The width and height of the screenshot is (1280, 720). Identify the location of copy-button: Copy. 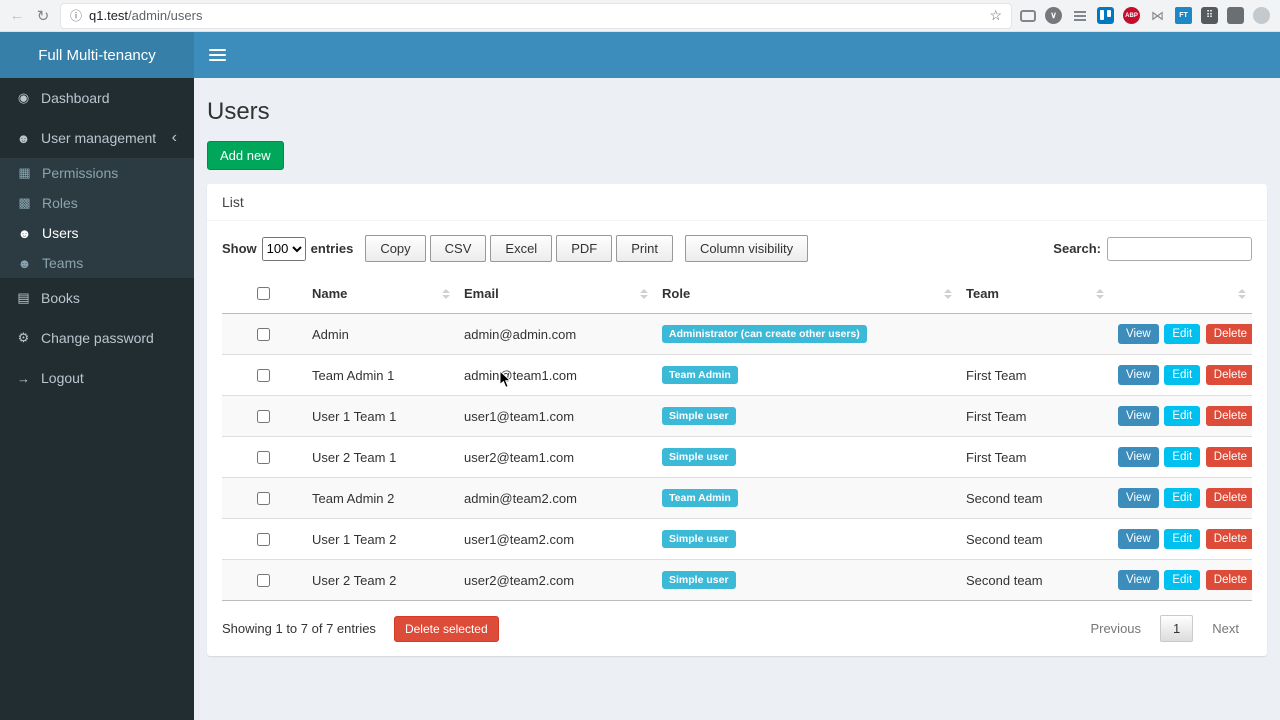
(395, 248).